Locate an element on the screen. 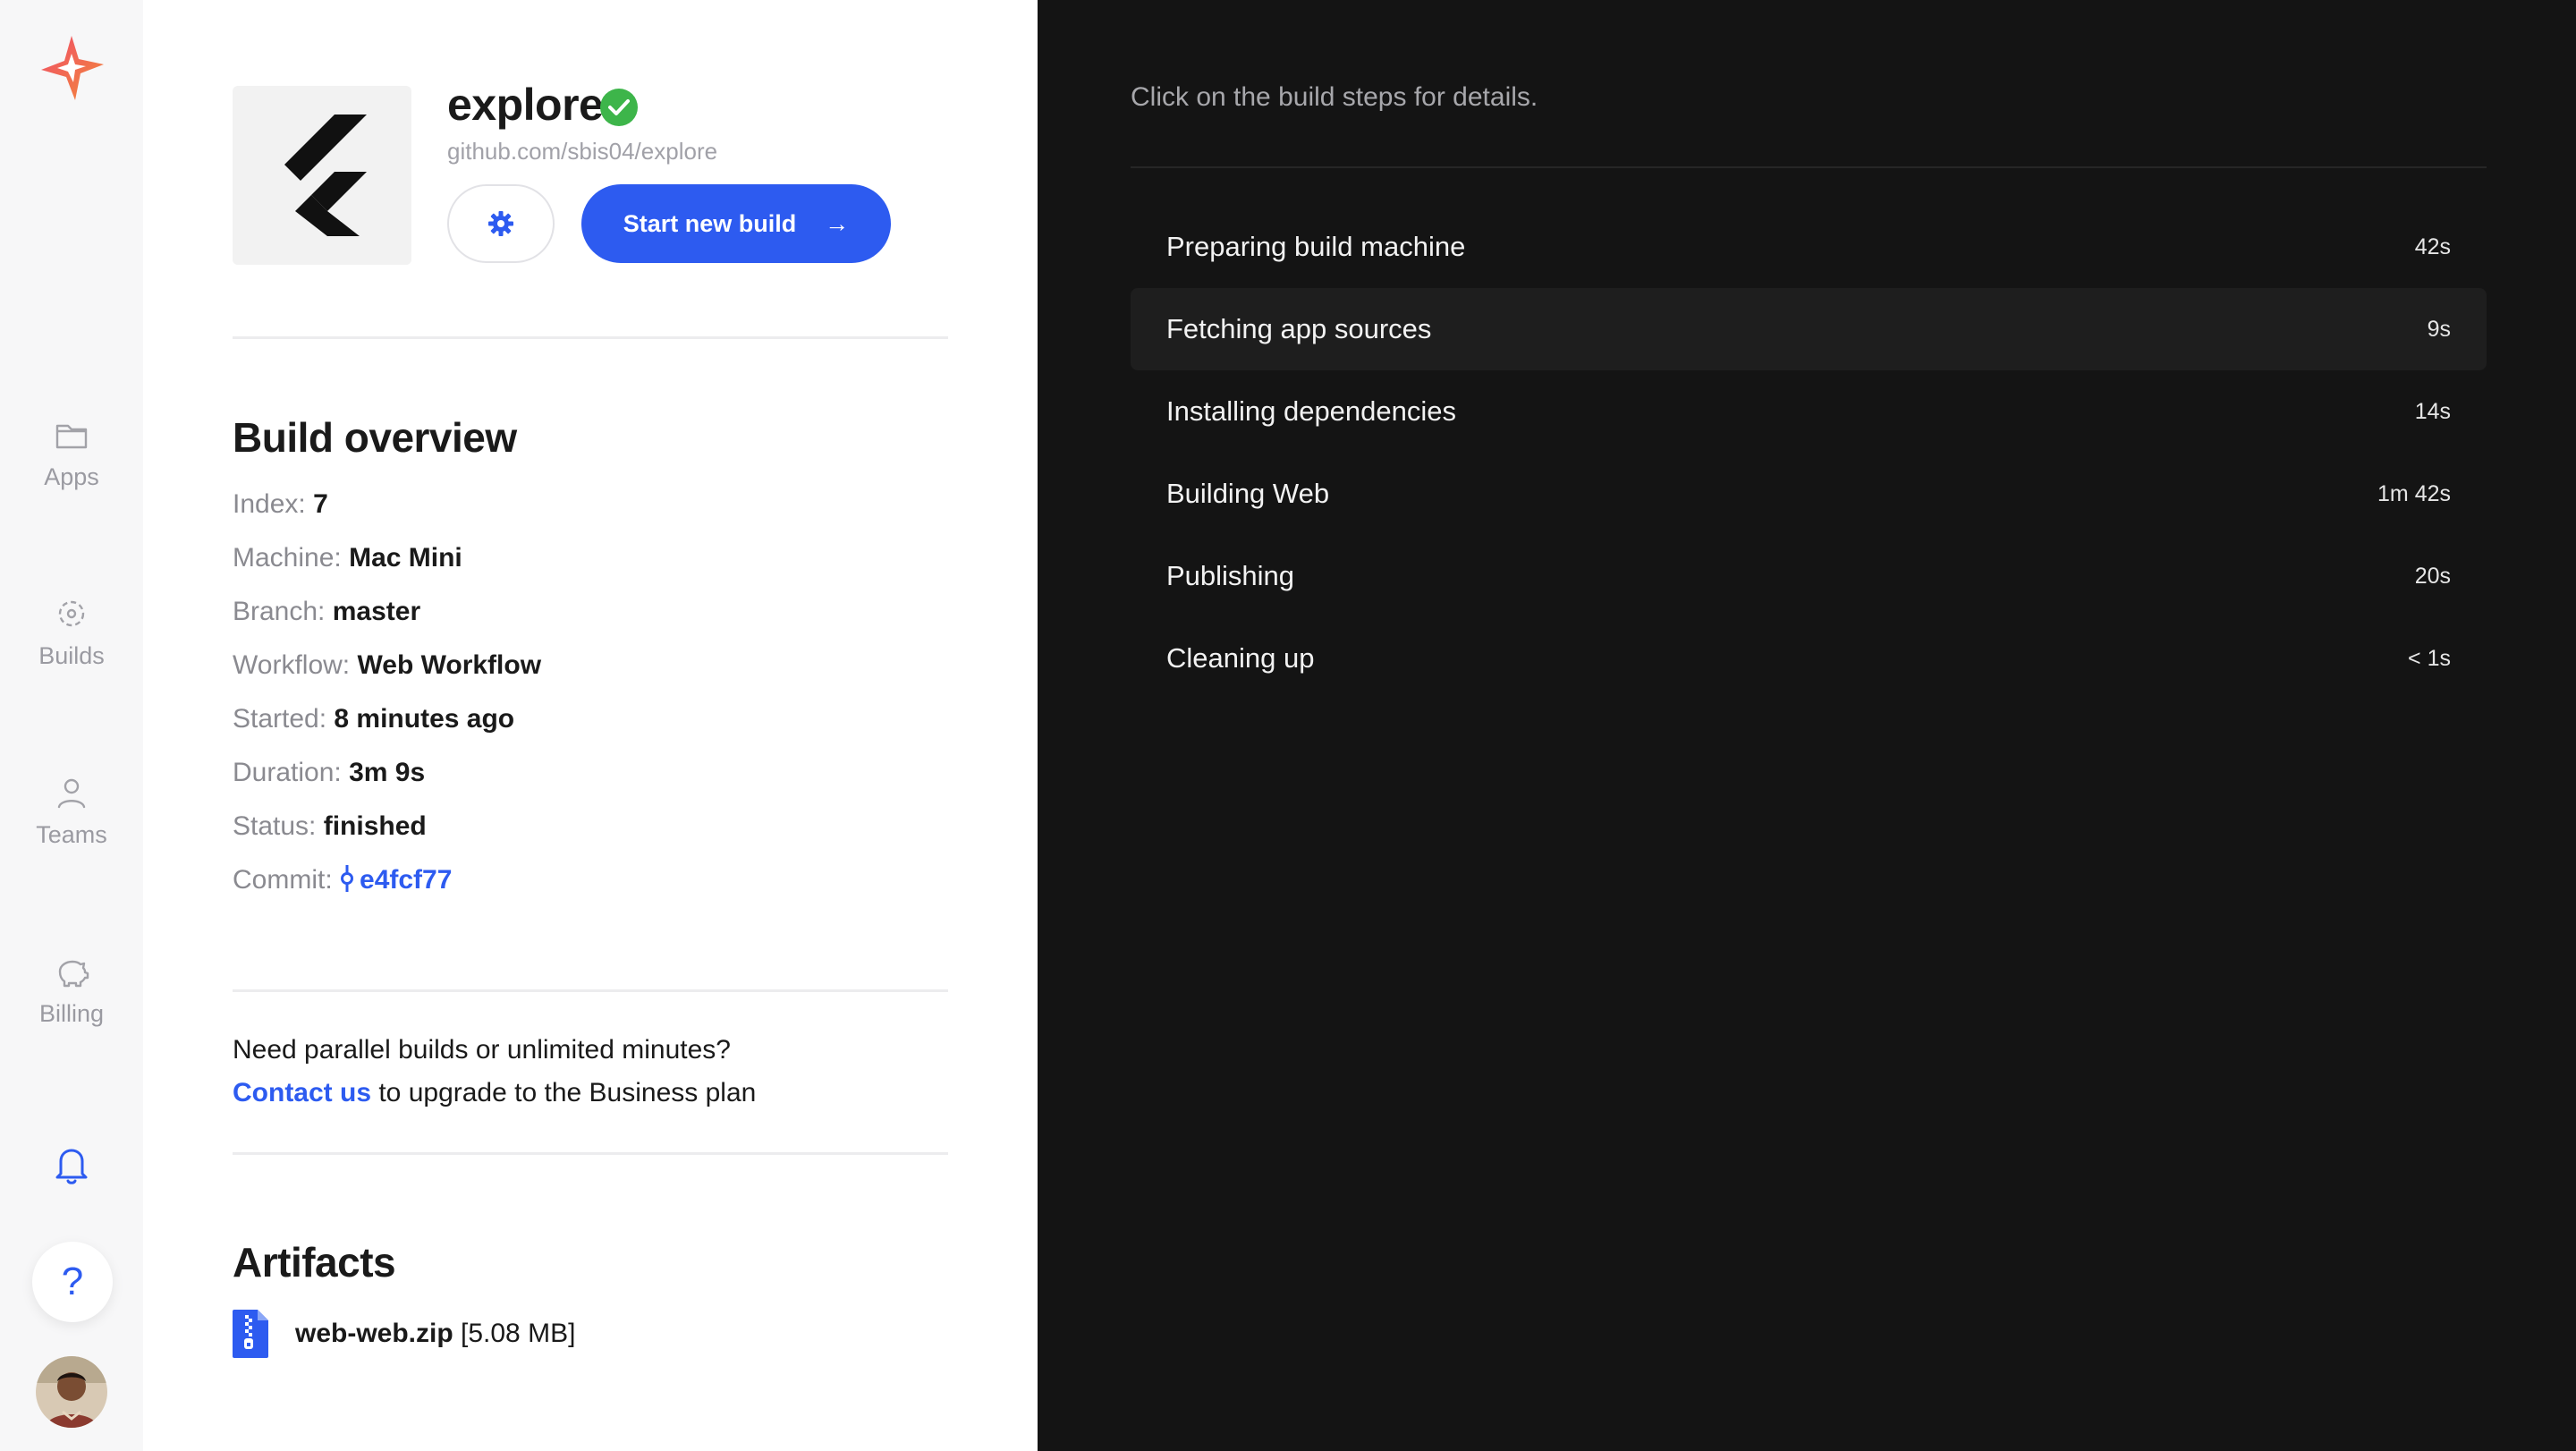 The width and height of the screenshot is (2576, 1451). overview-key: Machine: is located at coordinates (287, 558).